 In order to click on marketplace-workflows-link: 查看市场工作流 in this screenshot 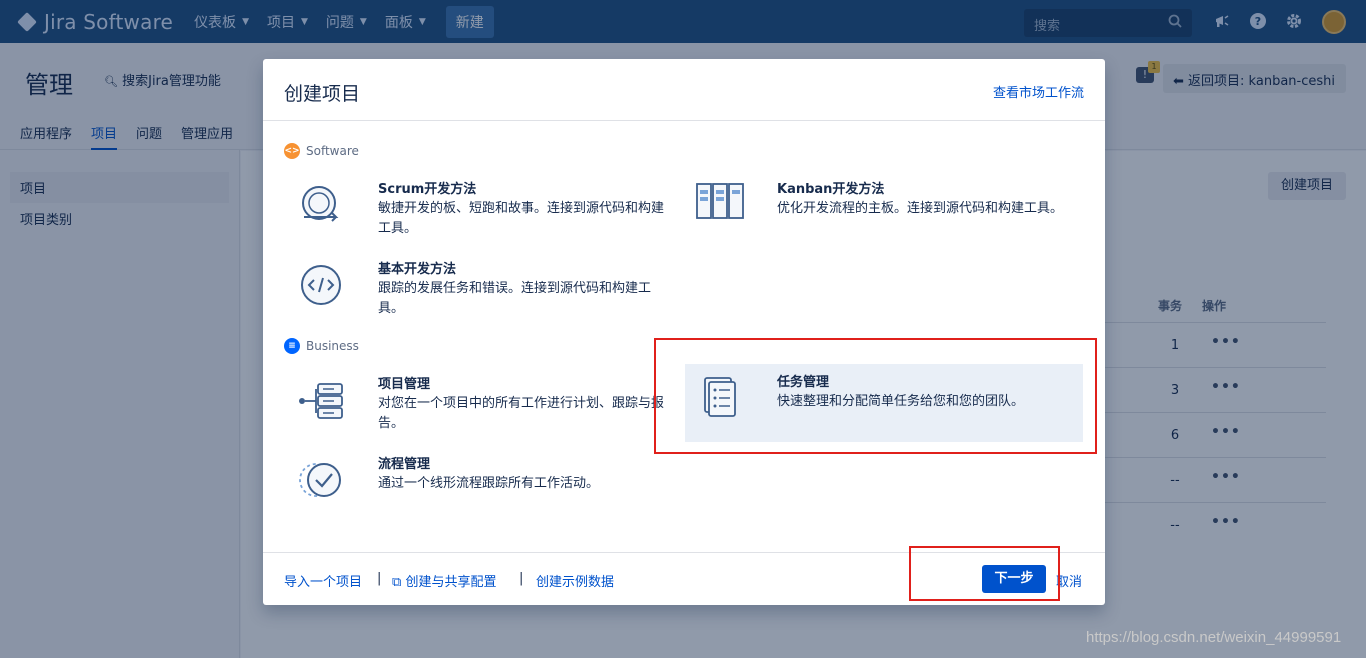, I will do `click(1038, 91)`.